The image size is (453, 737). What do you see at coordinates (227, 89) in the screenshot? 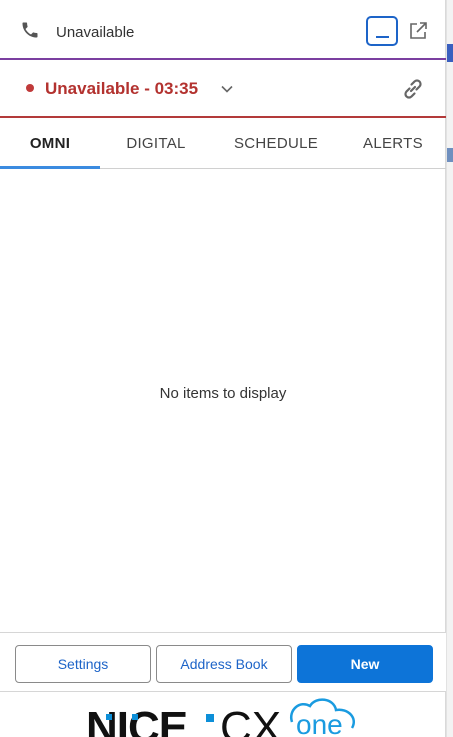
I see `chevron-down-icon` at bounding box center [227, 89].